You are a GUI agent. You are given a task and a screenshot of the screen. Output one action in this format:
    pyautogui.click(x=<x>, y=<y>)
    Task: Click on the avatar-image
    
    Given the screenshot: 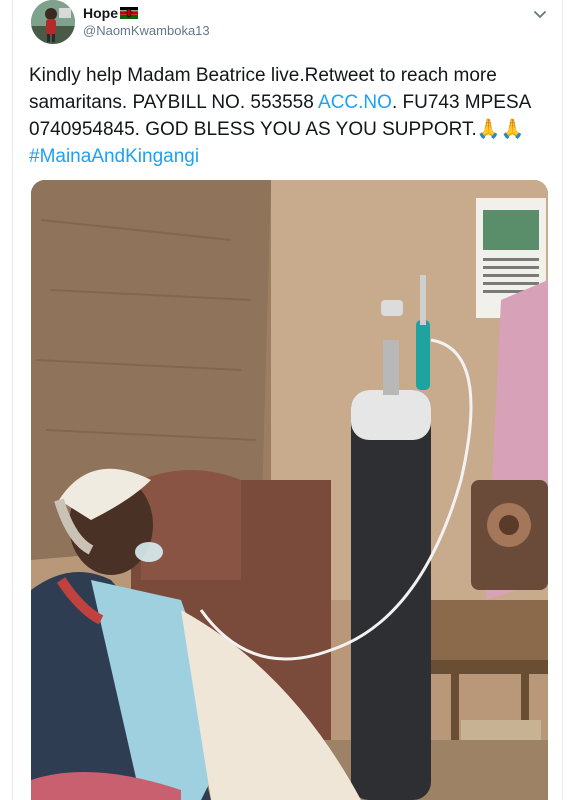 What is the action you would take?
    pyautogui.click(x=53, y=22)
    